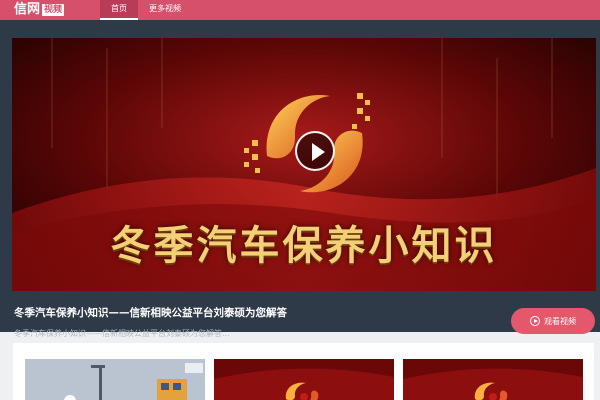 Image resolution: width=600 pixels, height=400 pixels. I want to click on tab-home: 首页, so click(119, 10).